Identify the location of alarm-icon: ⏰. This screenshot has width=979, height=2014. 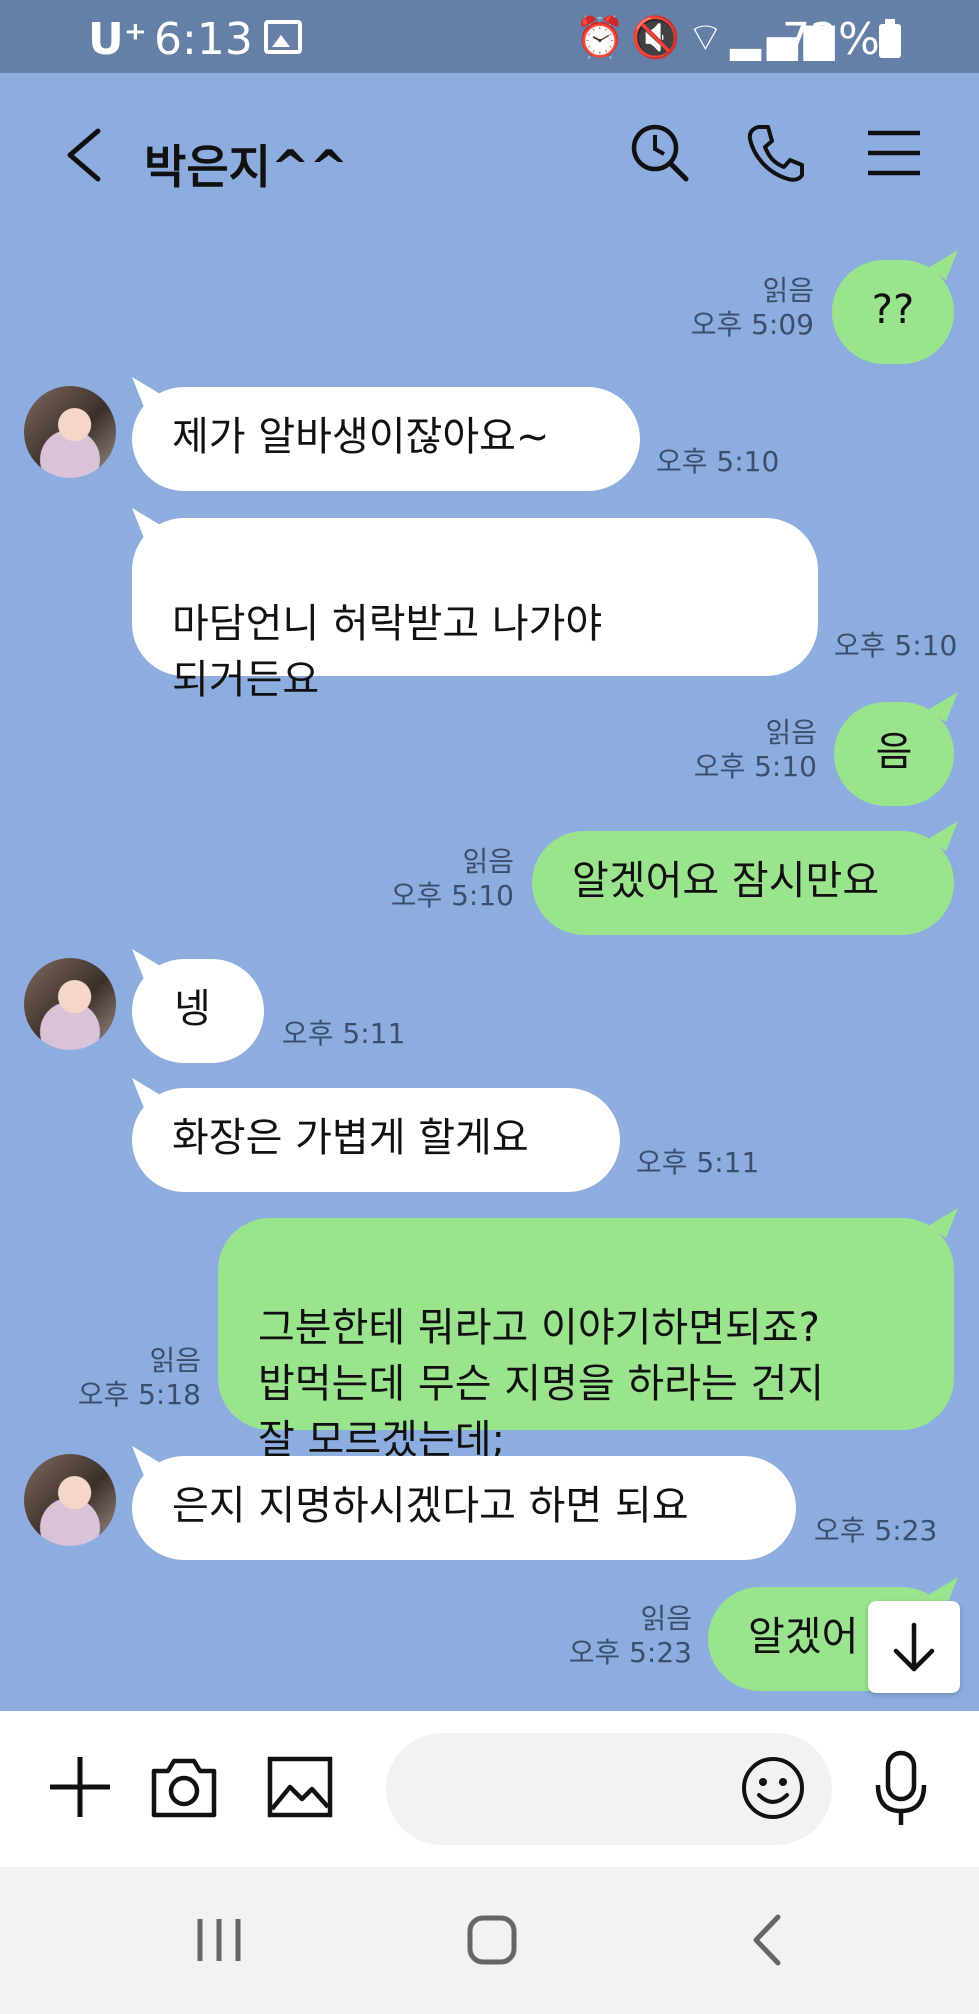
(603, 38).